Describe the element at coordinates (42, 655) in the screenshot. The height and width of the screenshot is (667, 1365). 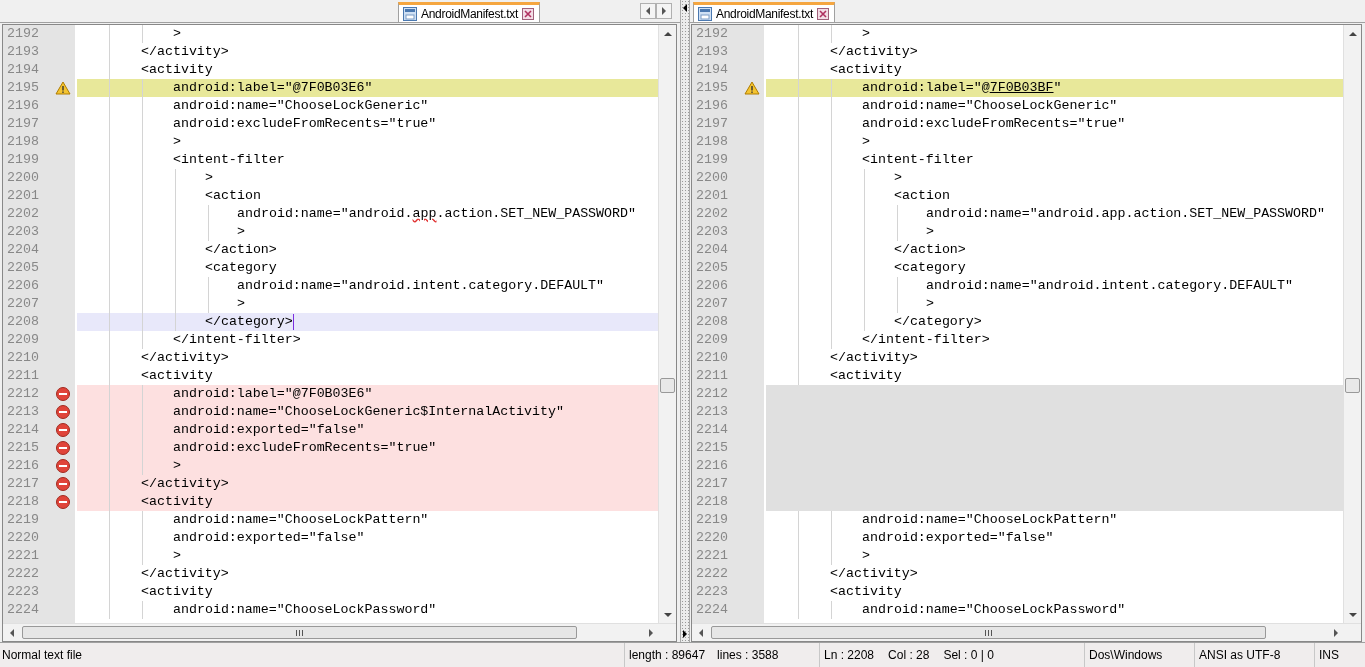
I see `status-text: Normal text file` at that location.